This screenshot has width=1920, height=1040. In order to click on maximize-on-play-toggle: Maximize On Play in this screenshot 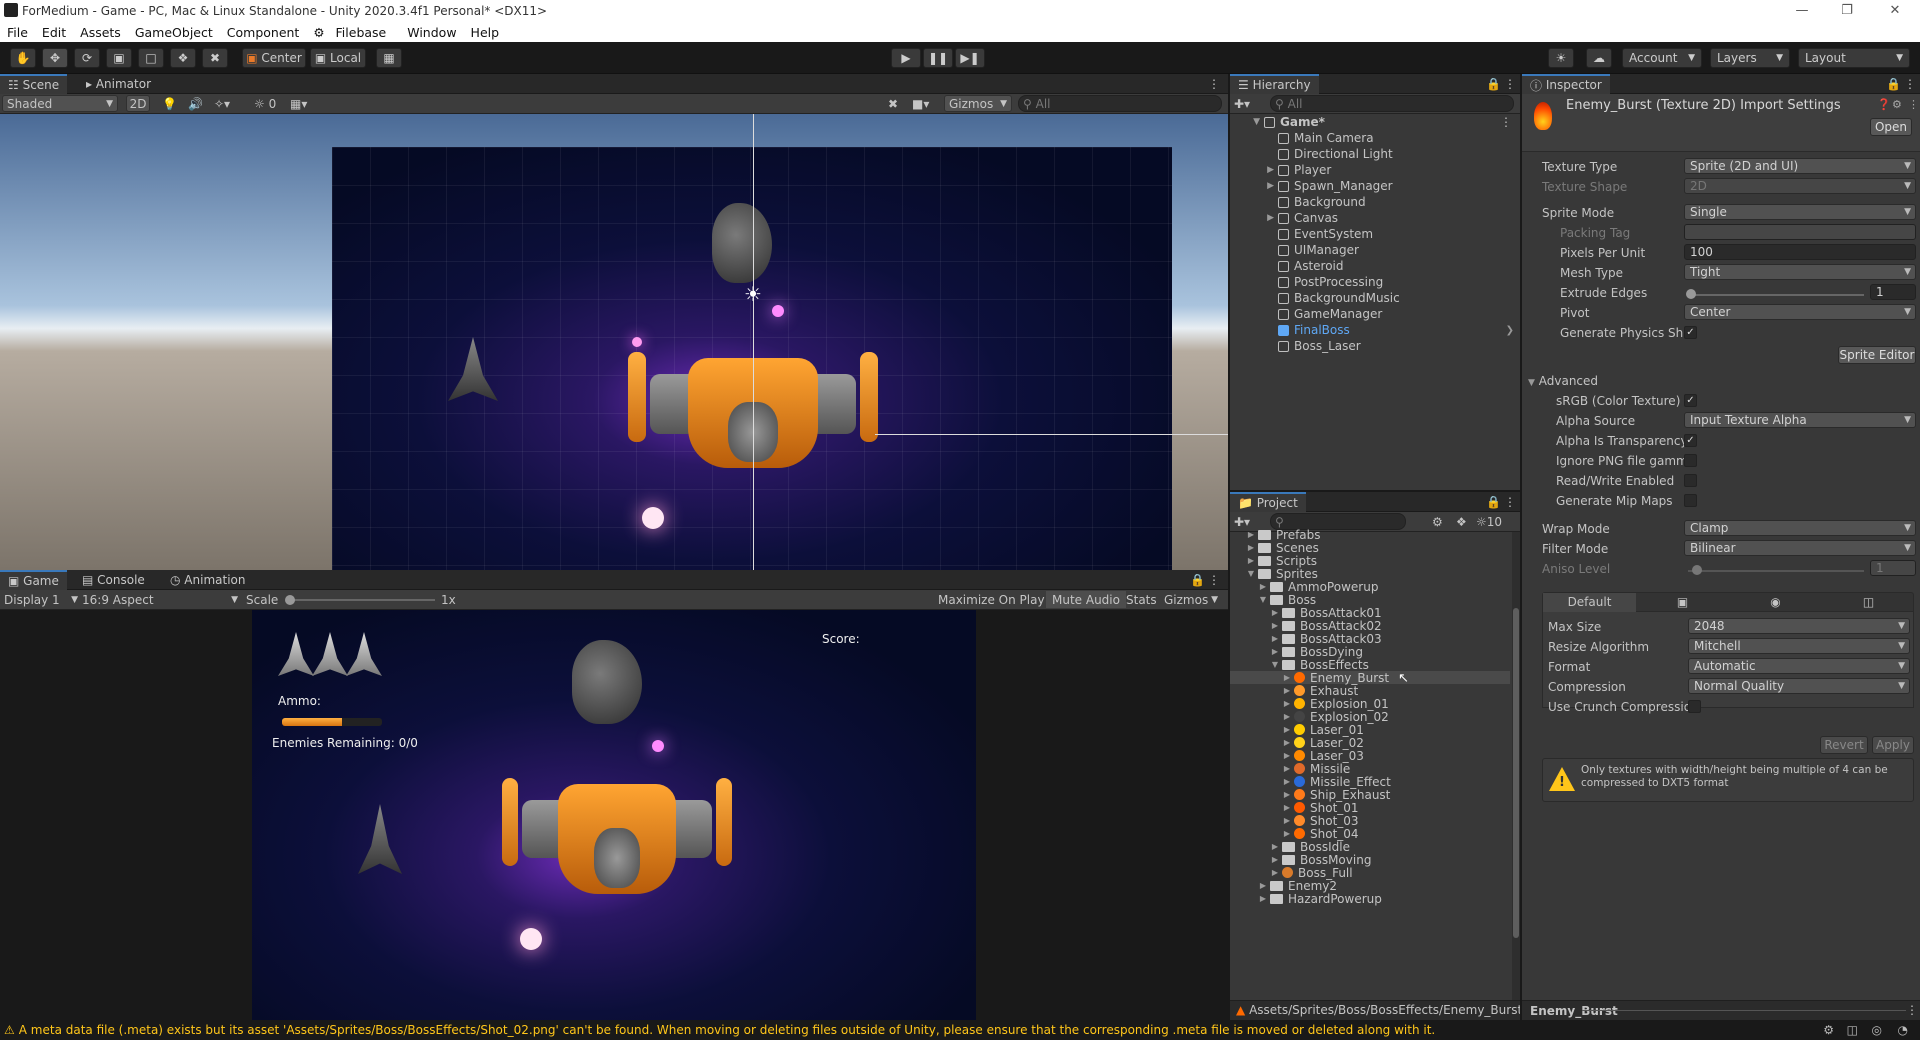, I will do `click(991, 599)`.